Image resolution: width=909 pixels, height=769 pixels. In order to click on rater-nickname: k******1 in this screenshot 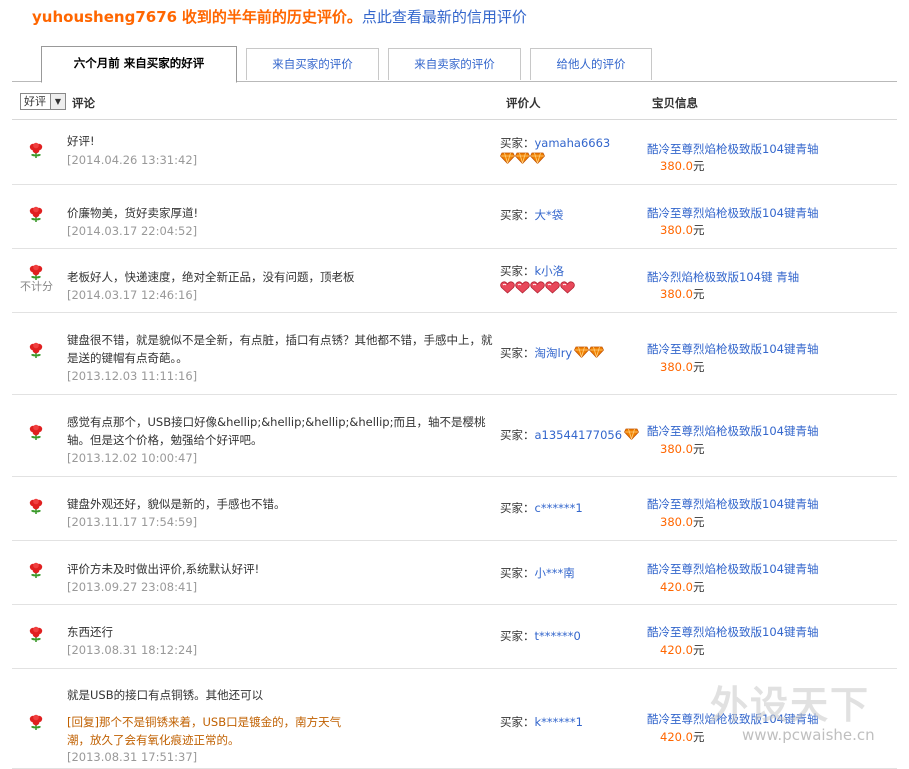, I will do `click(559, 722)`.